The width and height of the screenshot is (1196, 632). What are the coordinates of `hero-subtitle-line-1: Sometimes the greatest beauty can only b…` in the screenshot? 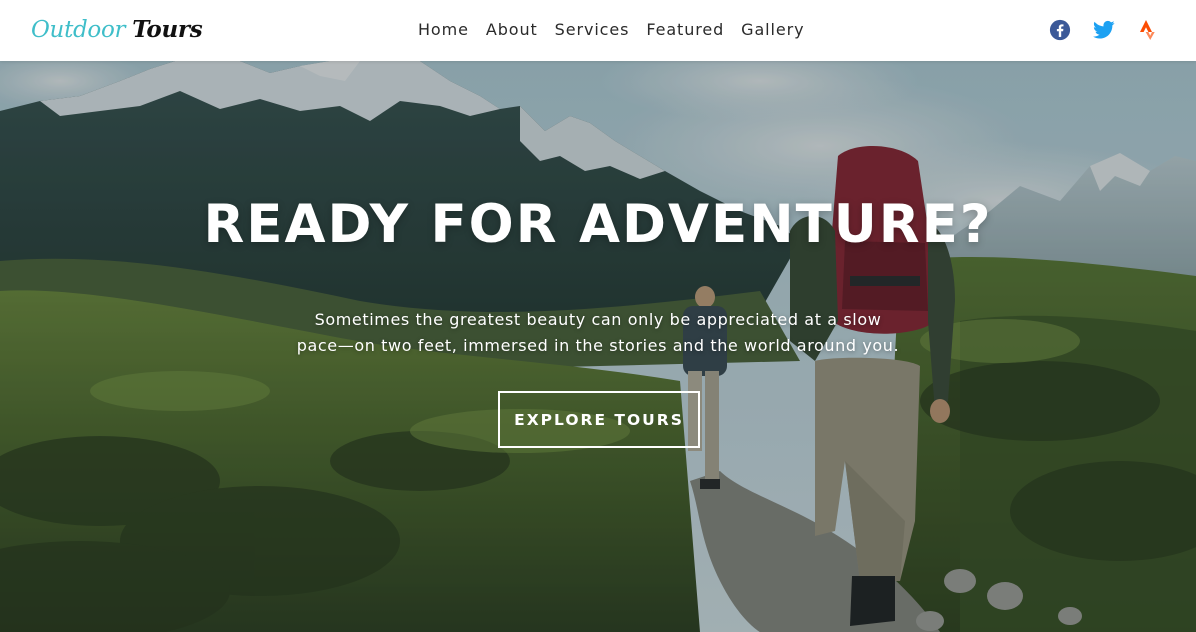 It's located at (598, 319).